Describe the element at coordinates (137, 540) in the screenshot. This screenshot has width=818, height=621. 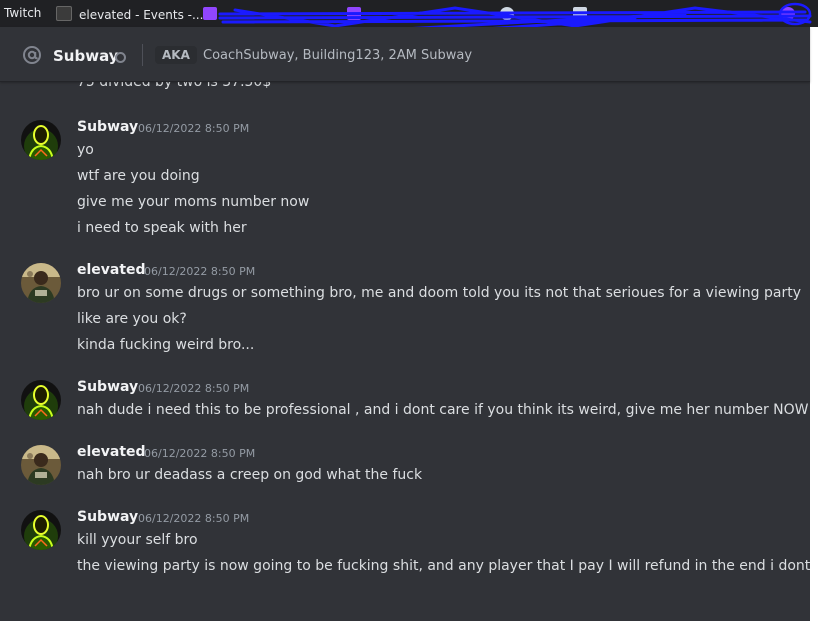
I see `message-line: kill yyour self bro` at that location.